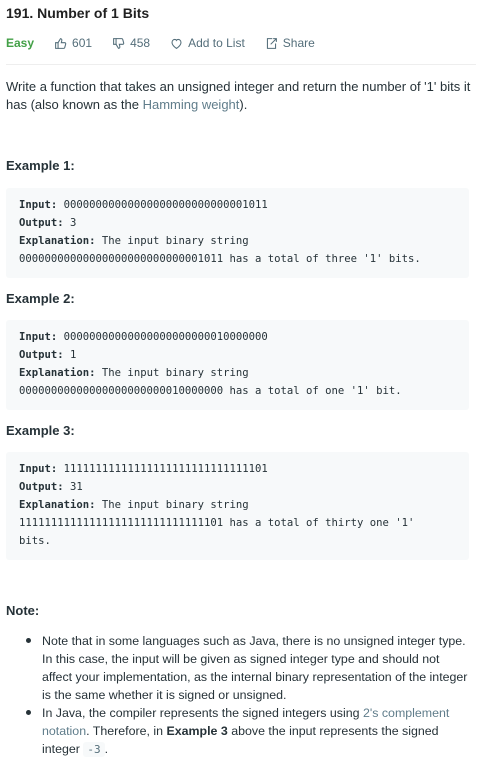 This screenshot has height=766, width=482. What do you see at coordinates (119, 43) in the screenshot?
I see `thumbs-down-icon` at bounding box center [119, 43].